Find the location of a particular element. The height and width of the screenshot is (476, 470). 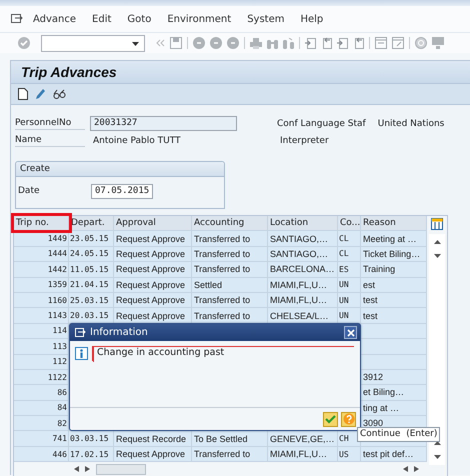

personnel-number-field: 20031327 is located at coordinates (163, 123).